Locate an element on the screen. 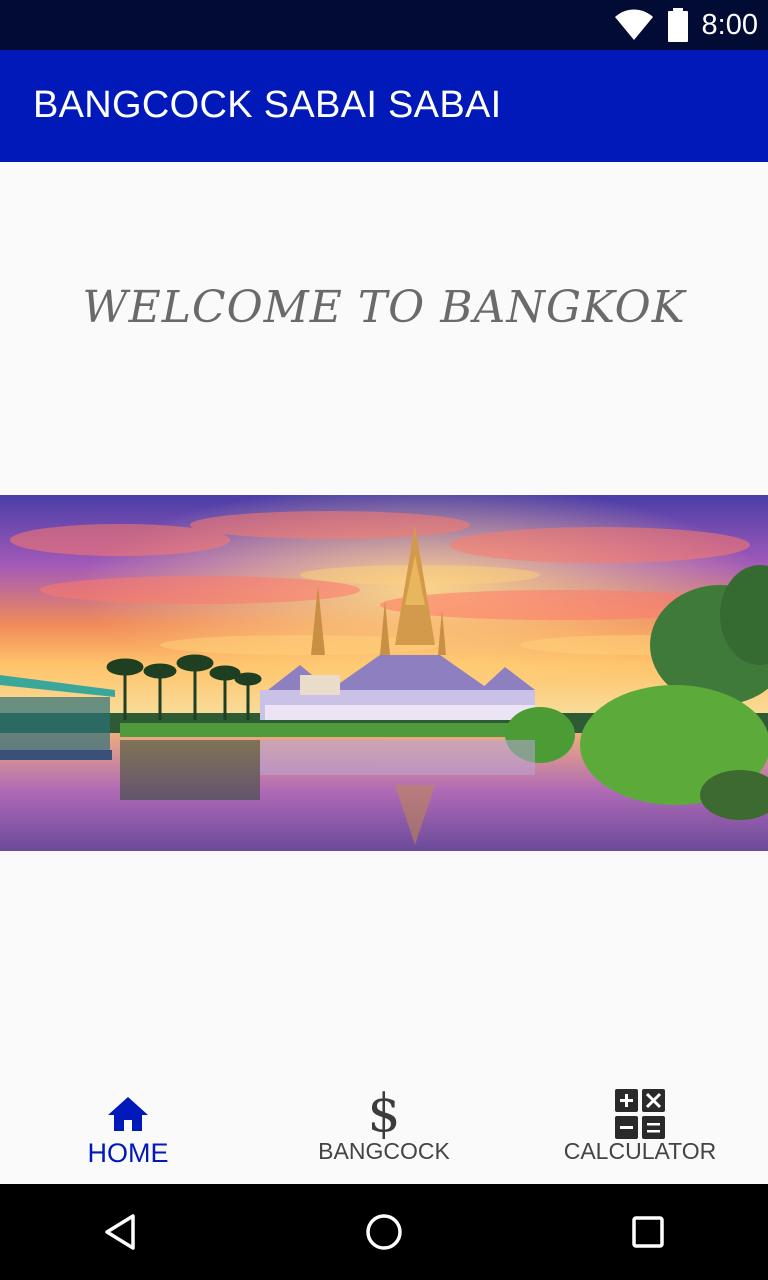 The width and height of the screenshot is (768, 1280). status-icons: 8:00 is located at coordinates (686, 25).